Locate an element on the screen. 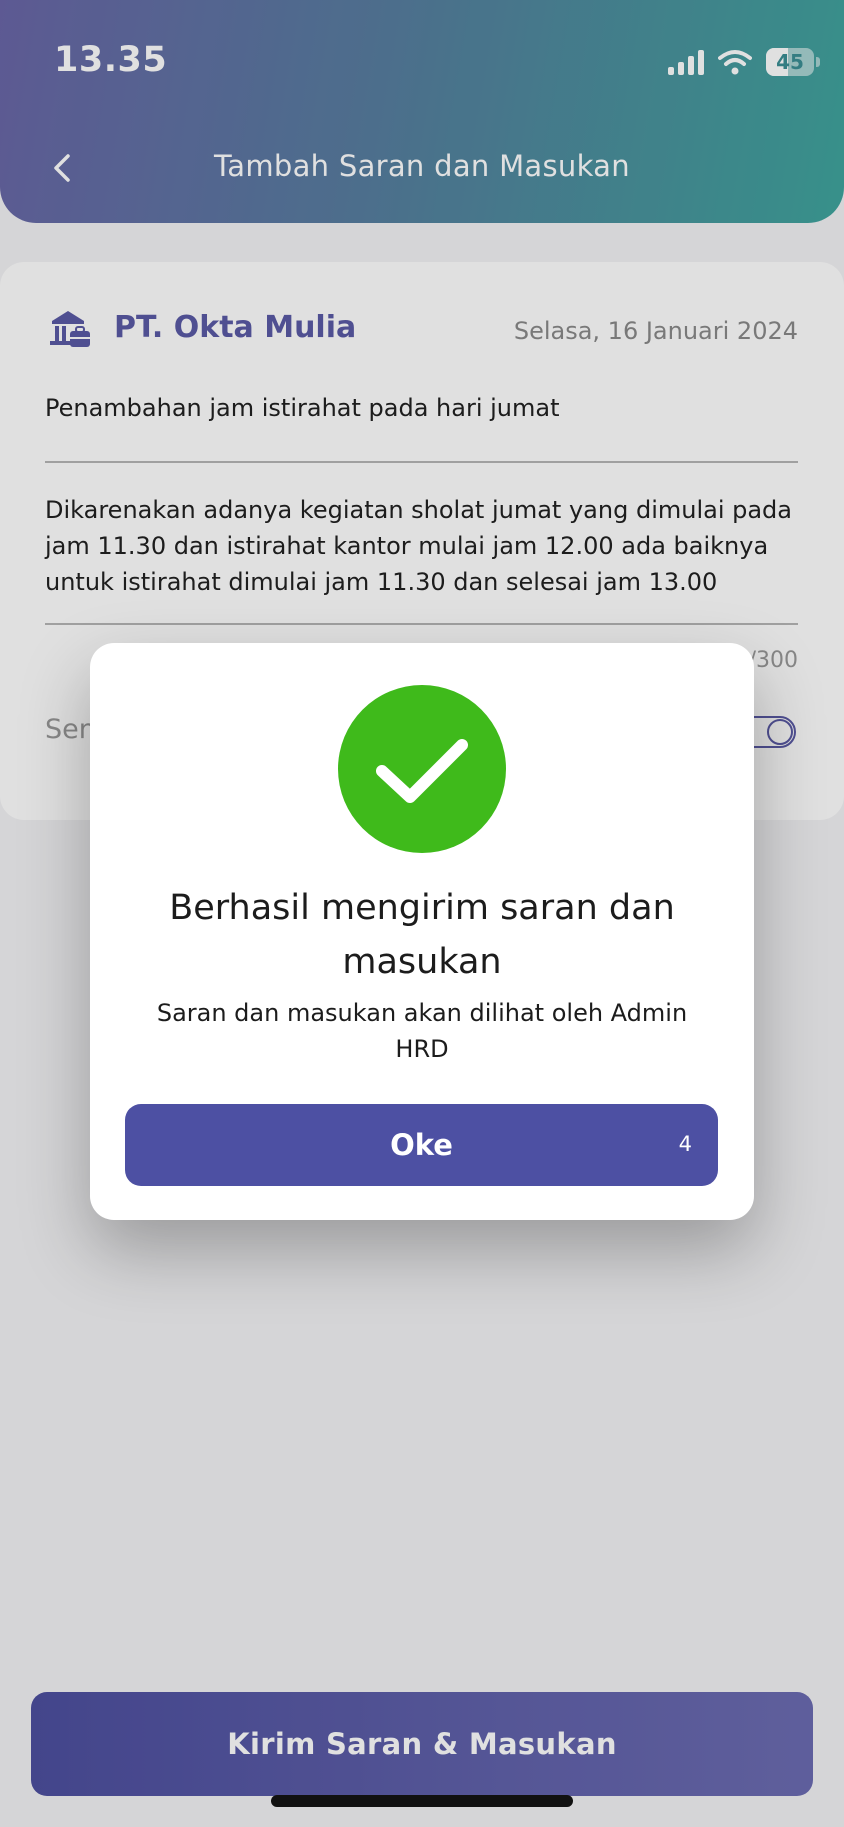  home-indicator is located at coordinates (422, 1801).